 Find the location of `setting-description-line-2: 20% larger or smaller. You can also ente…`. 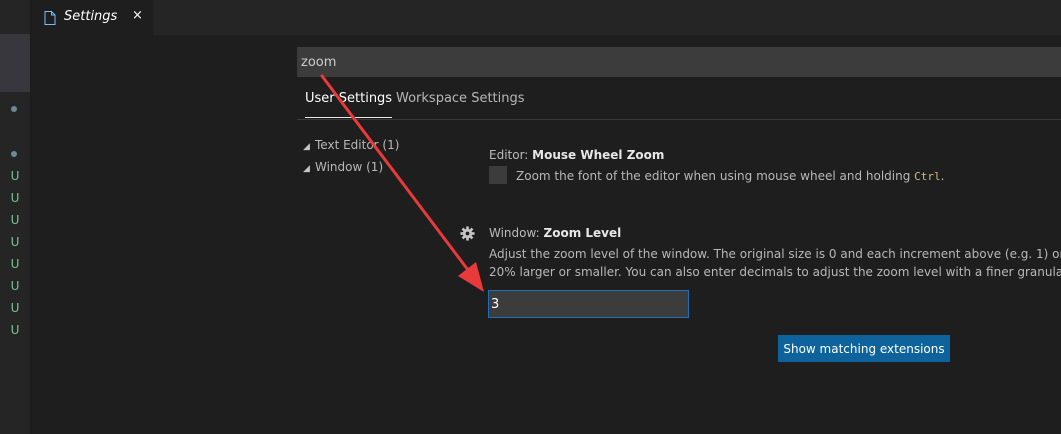

setting-description-line-2: 20% larger or smaller. You can also ente… is located at coordinates (775, 272).